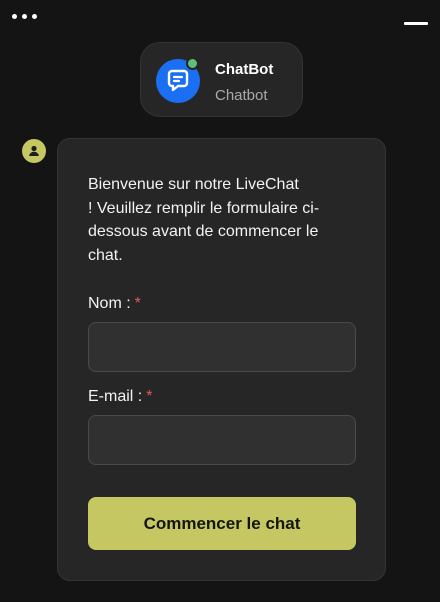 Image resolution: width=440 pixels, height=602 pixels. What do you see at coordinates (241, 95) in the screenshot?
I see `agent-role: Chatbot` at bounding box center [241, 95].